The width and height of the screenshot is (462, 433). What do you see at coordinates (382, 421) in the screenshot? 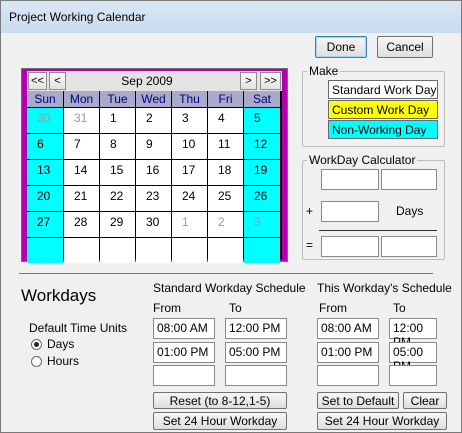
I see `this-set-24-hour-button: Set 24 Hour Workday` at bounding box center [382, 421].